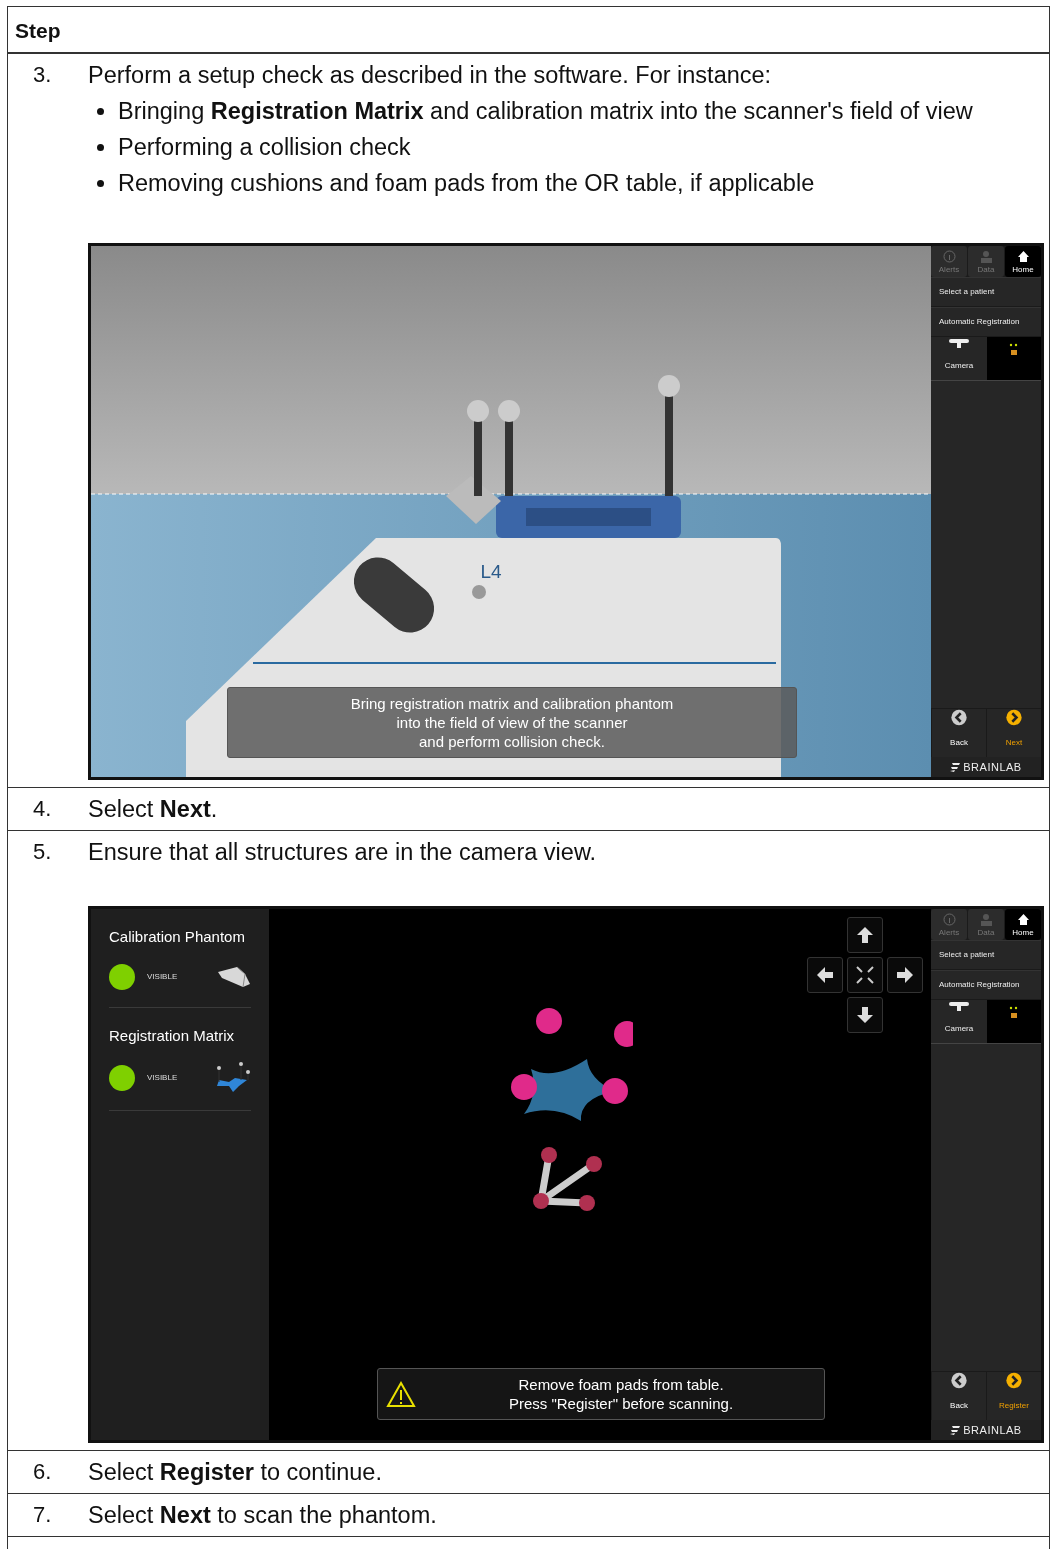 This screenshot has width=1050, height=1549. What do you see at coordinates (233, 1078) in the screenshot?
I see `matrix-icon` at bounding box center [233, 1078].